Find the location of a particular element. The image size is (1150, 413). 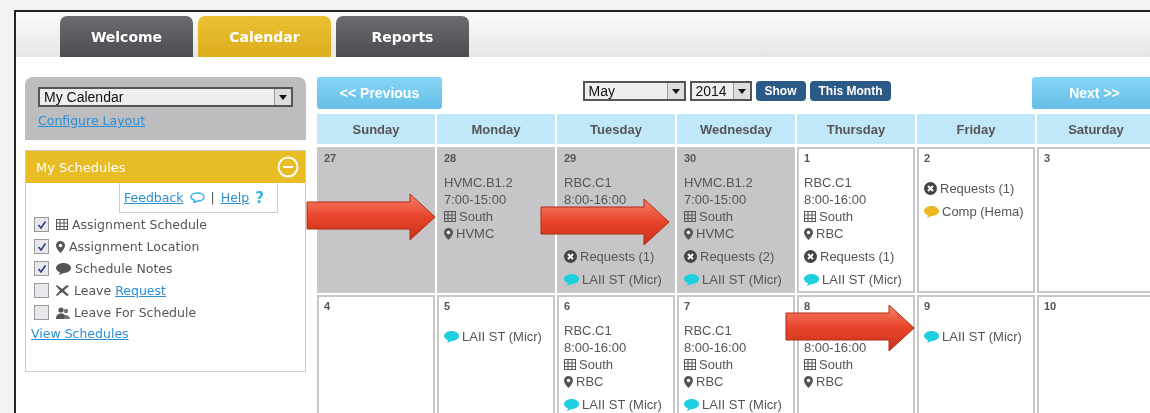

view-schedules-link: View Schedules is located at coordinates (80, 333).